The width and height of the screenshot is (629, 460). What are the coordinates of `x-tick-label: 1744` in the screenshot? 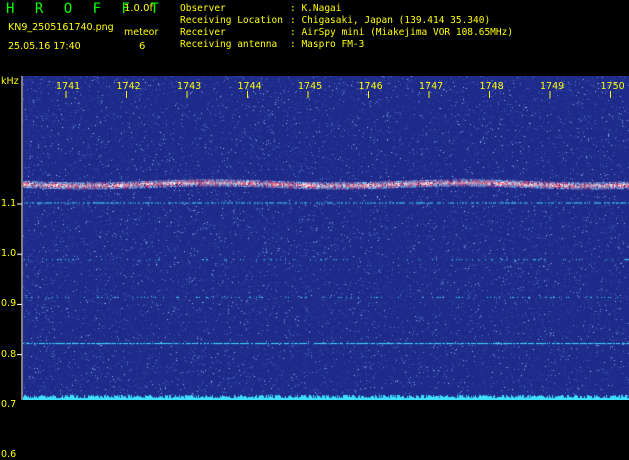 It's located at (249, 86).